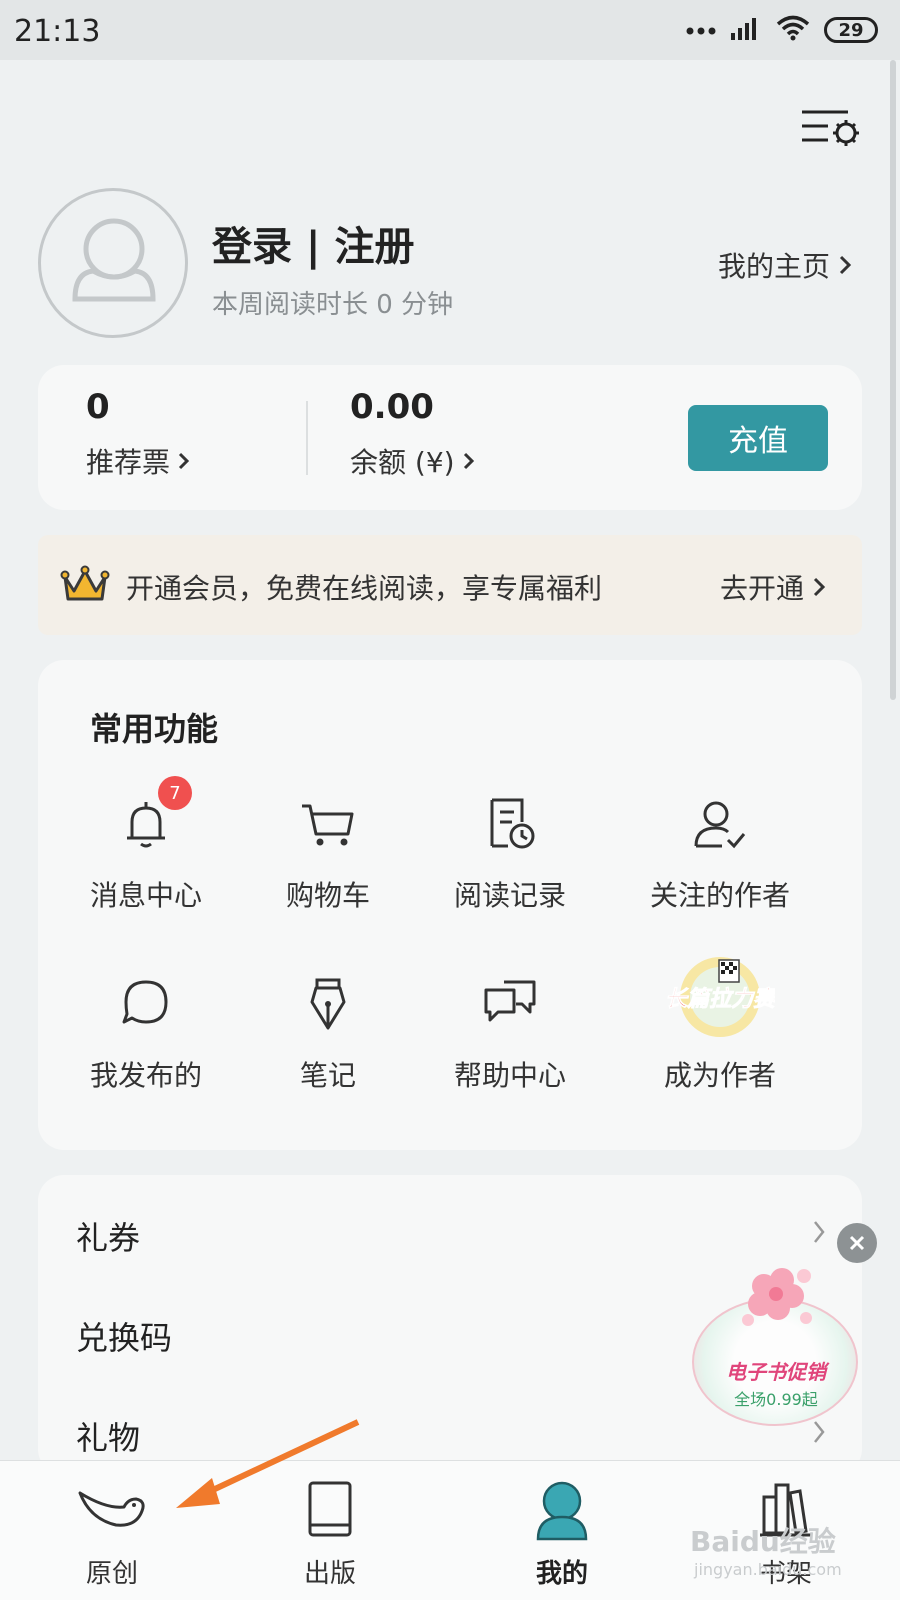 This screenshot has width=900, height=1600. I want to click on tickets-label: 推荐票, so click(128, 462).